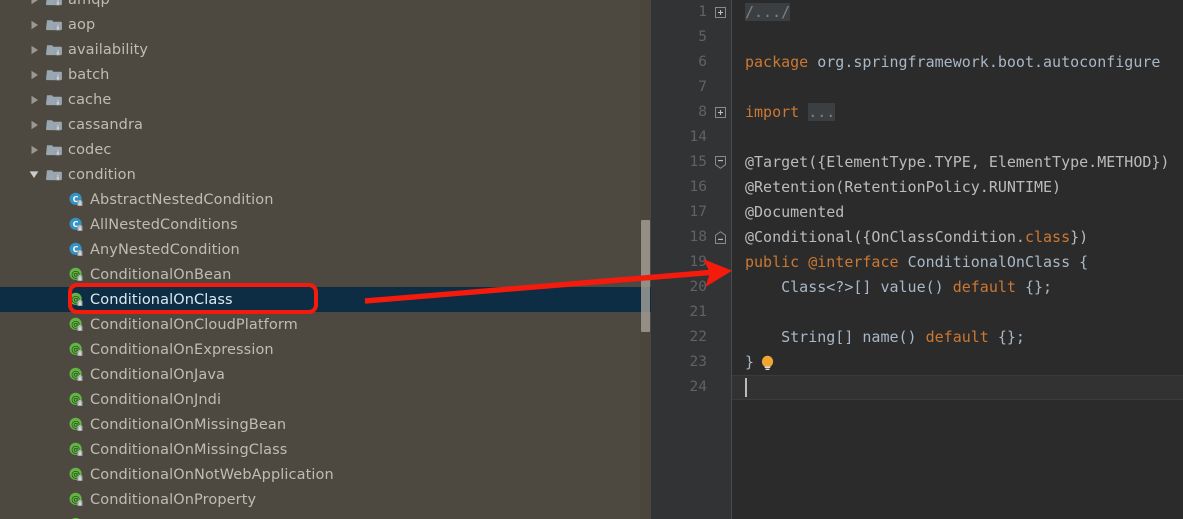 This screenshot has height=519, width=1183. I want to click on tree-item: @, so click(325, 515).